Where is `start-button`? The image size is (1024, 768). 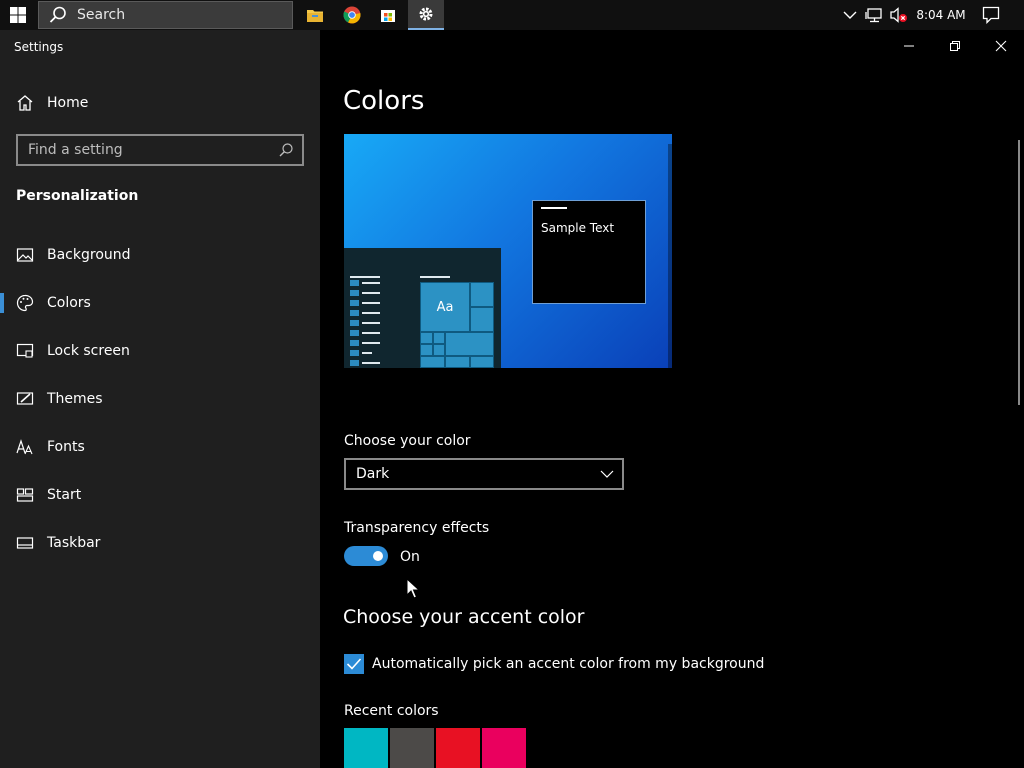
start-button is located at coordinates (18, 15).